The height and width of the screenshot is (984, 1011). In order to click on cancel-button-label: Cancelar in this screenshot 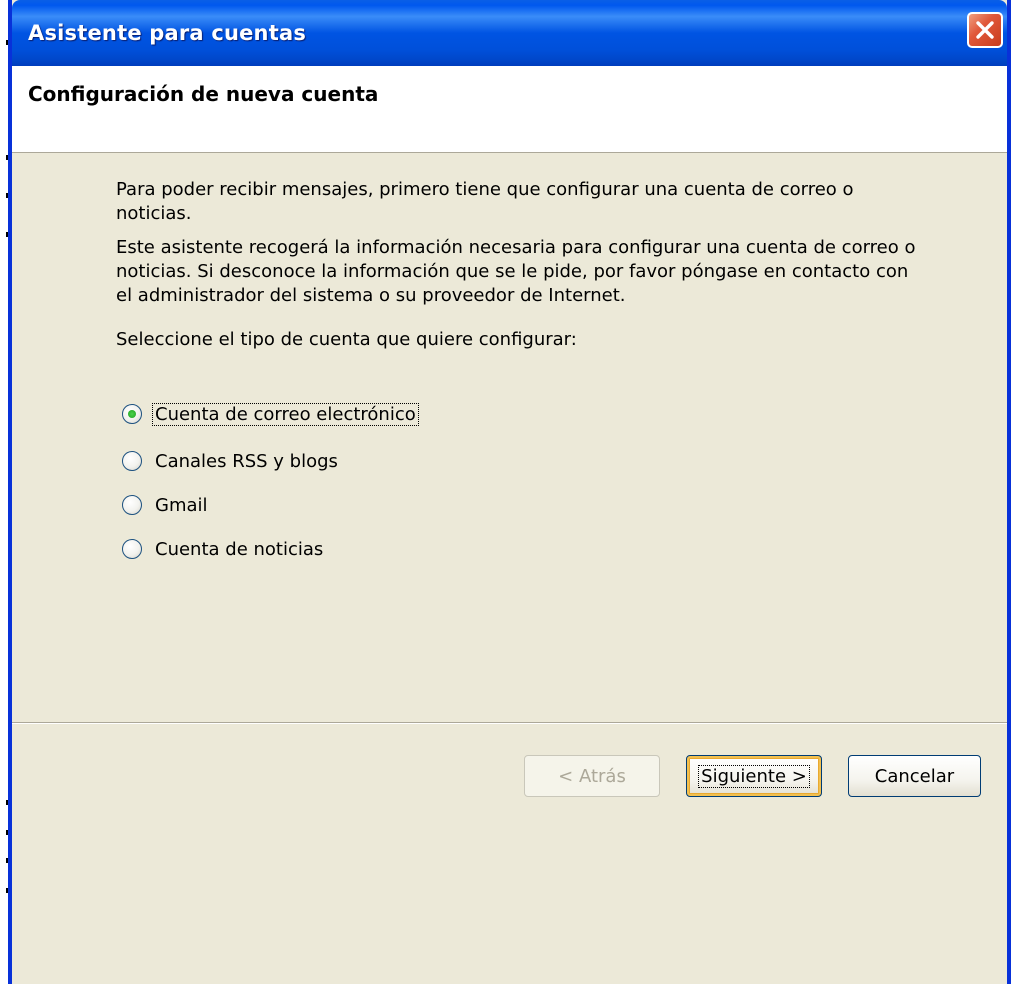, I will do `click(914, 776)`.